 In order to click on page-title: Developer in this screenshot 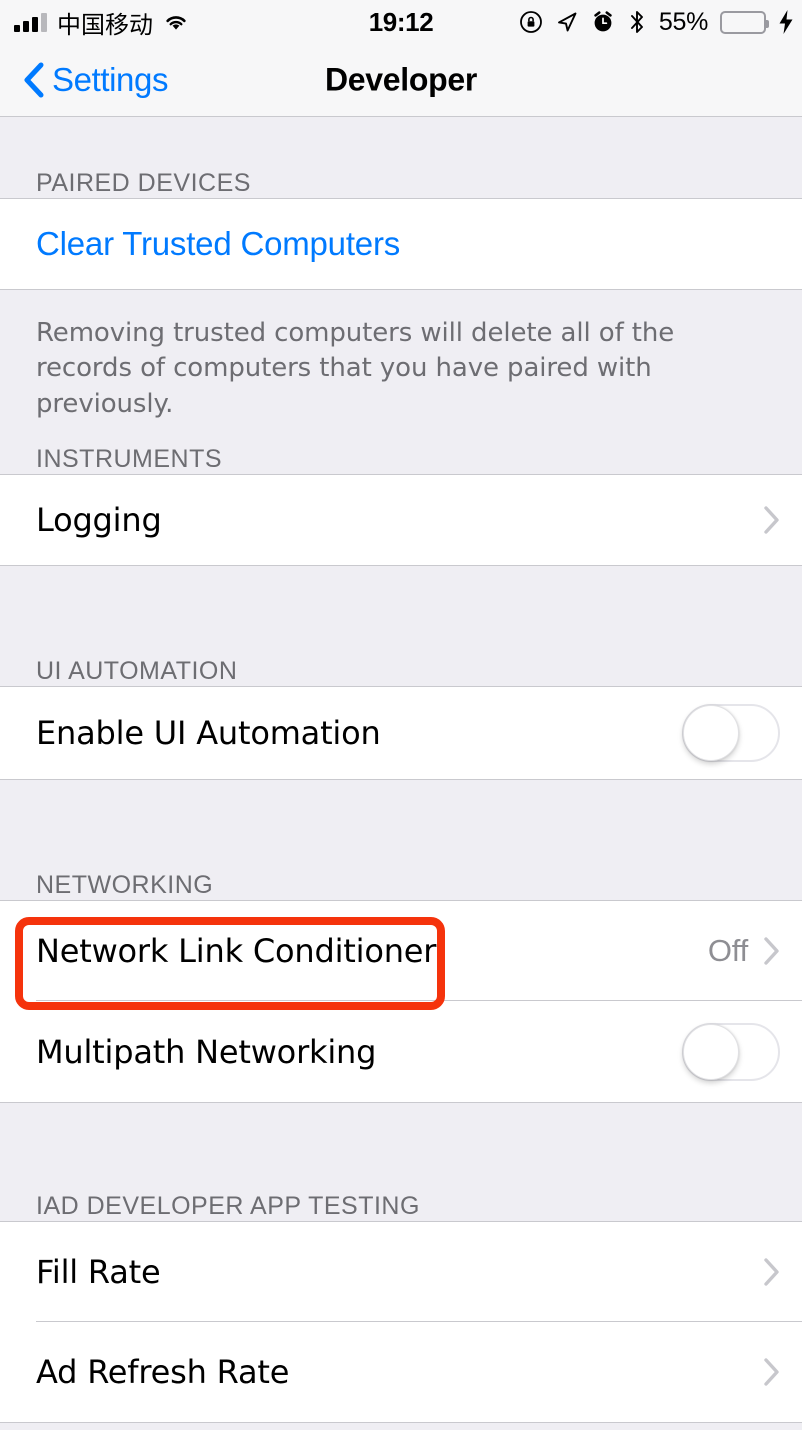, I will do `click(401, 79)`.